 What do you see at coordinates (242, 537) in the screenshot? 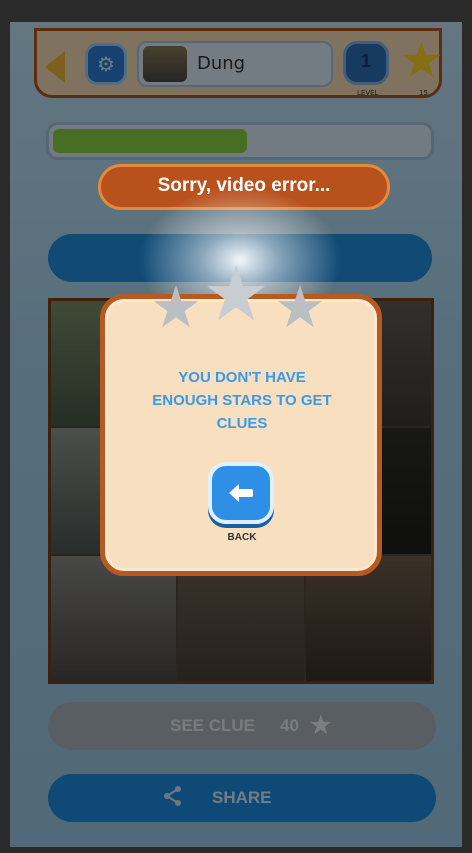
I see `back-label: BACK` at bounding box center [242, 537].